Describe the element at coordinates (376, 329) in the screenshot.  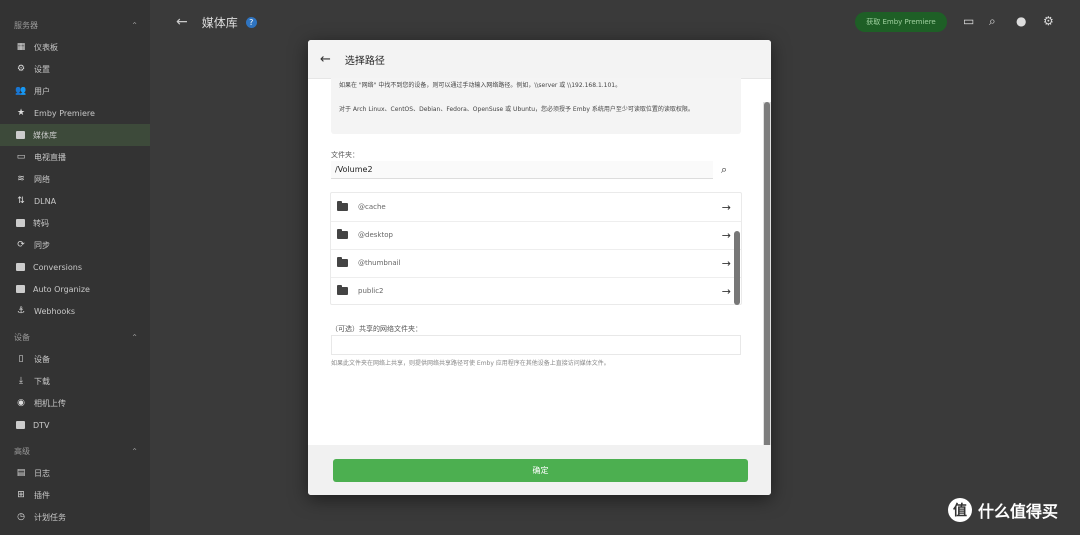
I see `network-share-label: （可选）共享的网络文件夹：` at that location.